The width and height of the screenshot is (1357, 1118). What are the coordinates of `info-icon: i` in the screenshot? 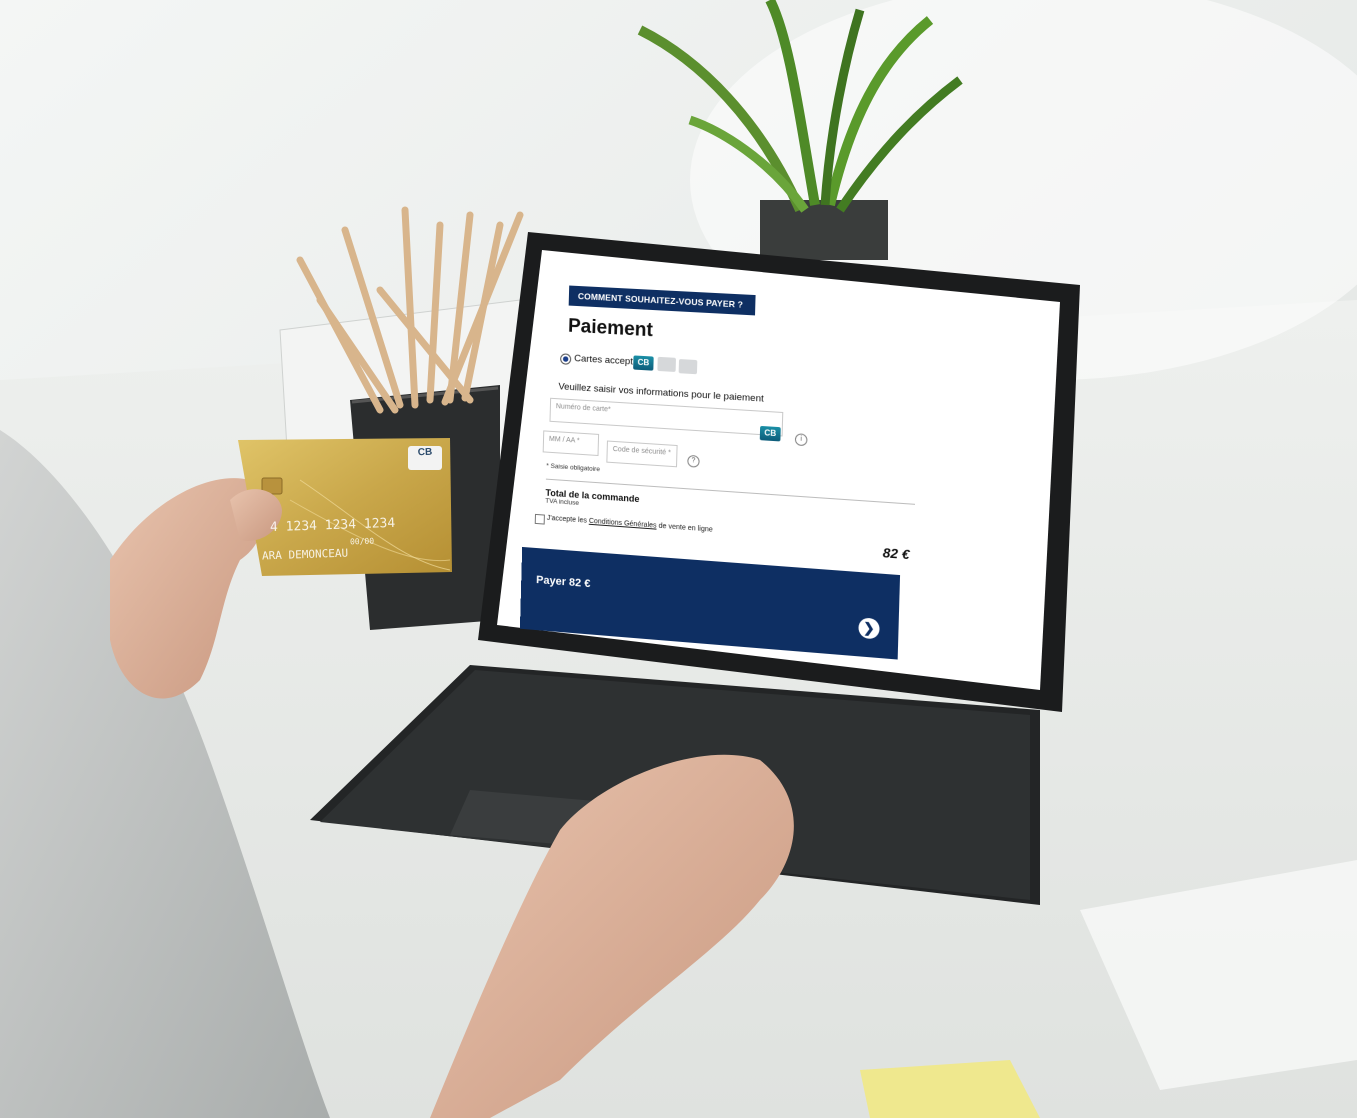 It's located at (801, 440).